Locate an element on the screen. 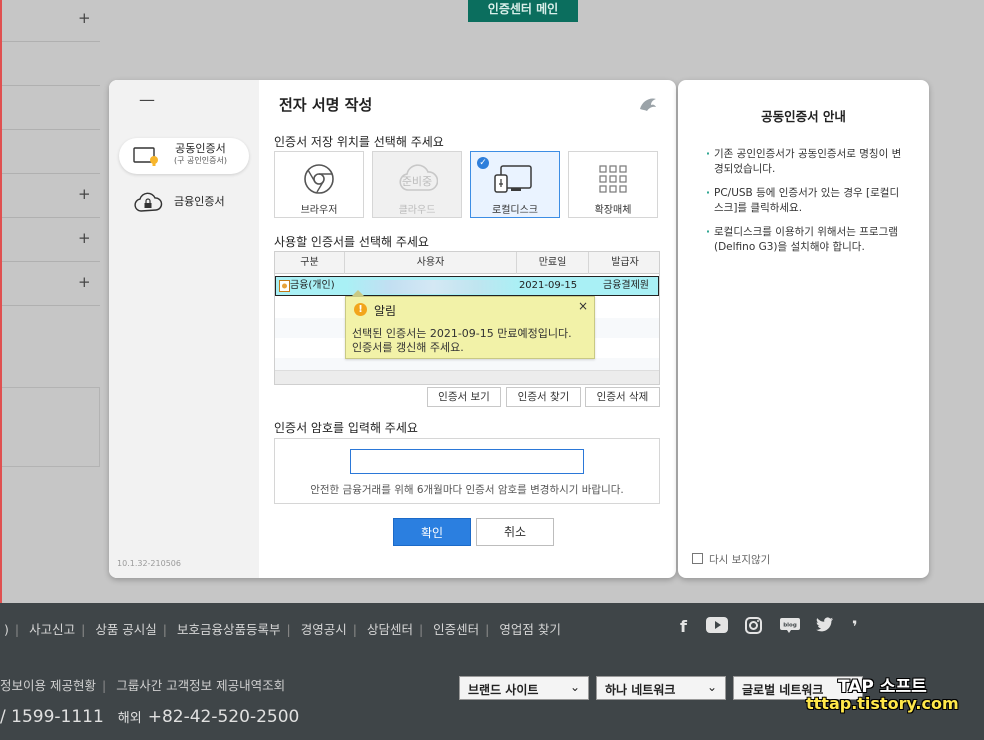 The width and height of the screenshot is (984, 740). dont-show-label: 다시 보지않기 is located at coordinates (740, 560).